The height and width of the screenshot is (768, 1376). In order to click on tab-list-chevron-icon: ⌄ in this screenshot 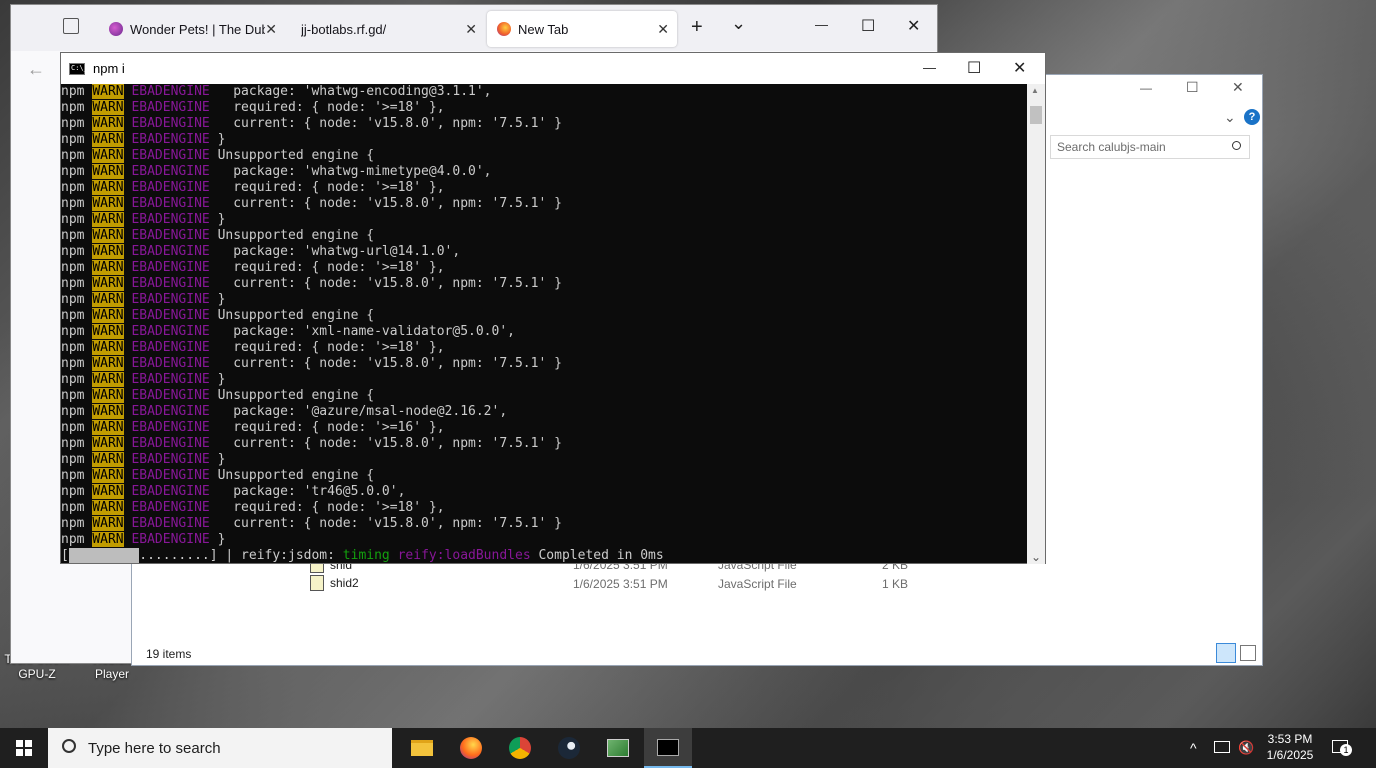, I will do `click(738, 23)`.